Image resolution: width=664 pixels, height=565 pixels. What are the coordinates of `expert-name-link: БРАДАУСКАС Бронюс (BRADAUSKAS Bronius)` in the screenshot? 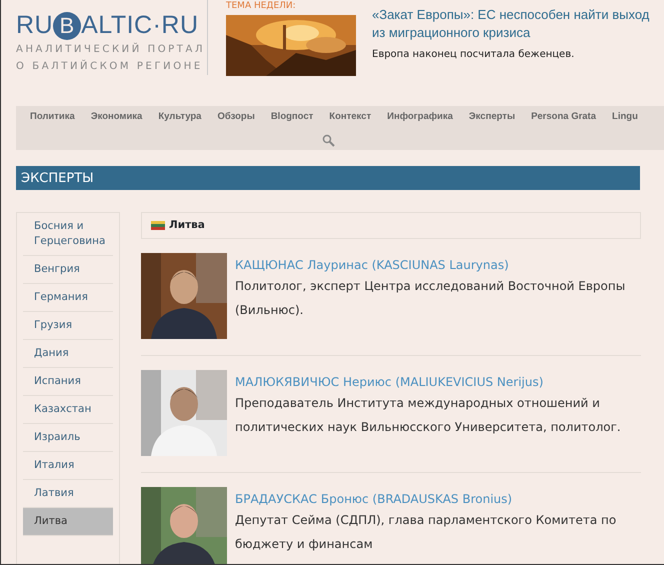 It's located at (438, 499).